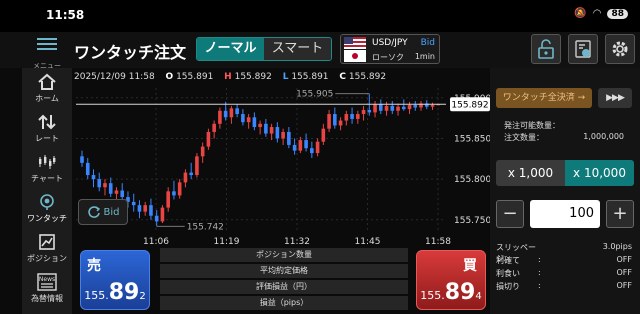 The image size is (640, 314). I want to click on sidebar-item-news: News 為替情報, so click(47, 288).